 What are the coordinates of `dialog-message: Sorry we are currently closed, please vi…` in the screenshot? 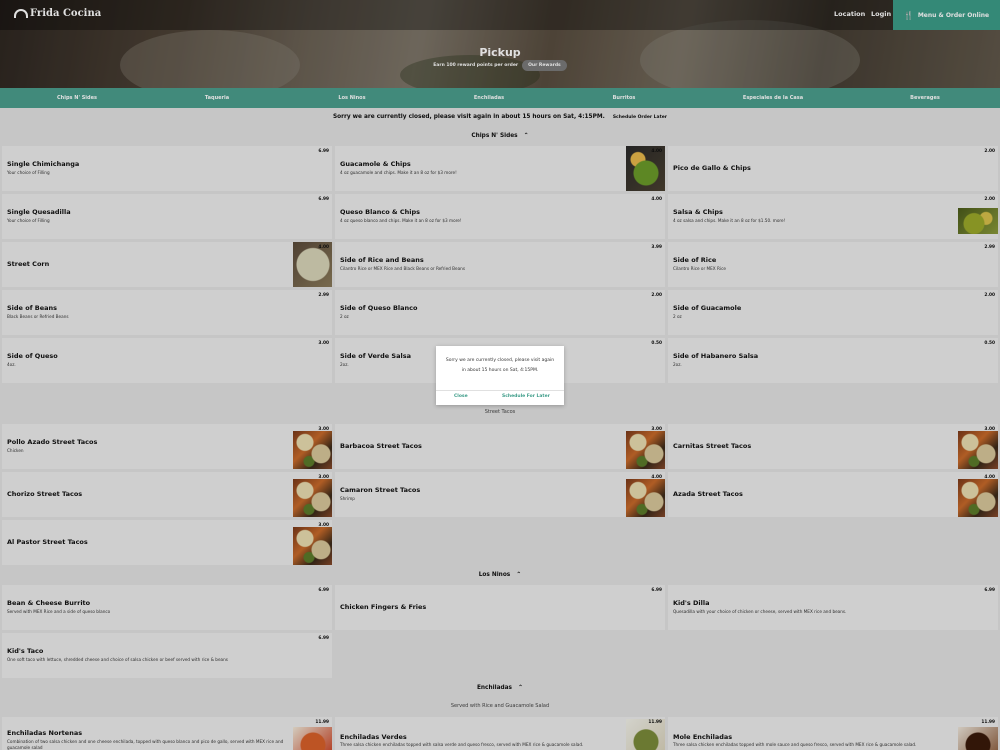 It's located at (500, 365).